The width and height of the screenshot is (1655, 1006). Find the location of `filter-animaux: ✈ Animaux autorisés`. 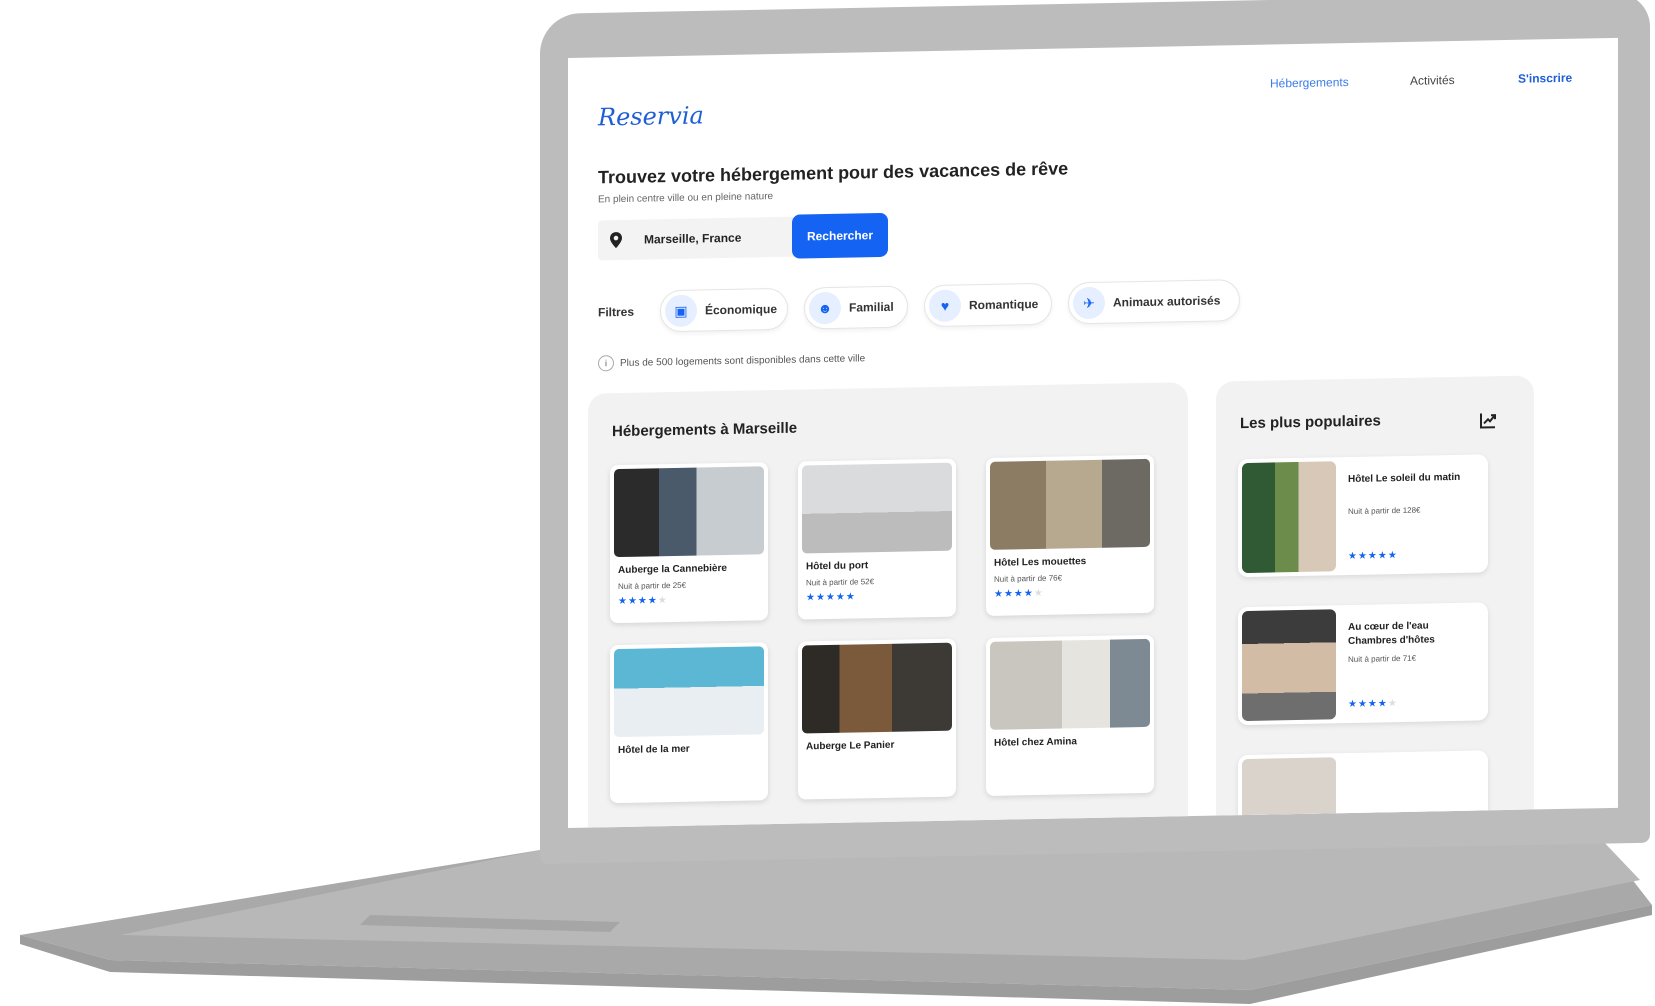

filter-animaux: ✈ Animaux autorisés is located at coordinates (1154, 302).